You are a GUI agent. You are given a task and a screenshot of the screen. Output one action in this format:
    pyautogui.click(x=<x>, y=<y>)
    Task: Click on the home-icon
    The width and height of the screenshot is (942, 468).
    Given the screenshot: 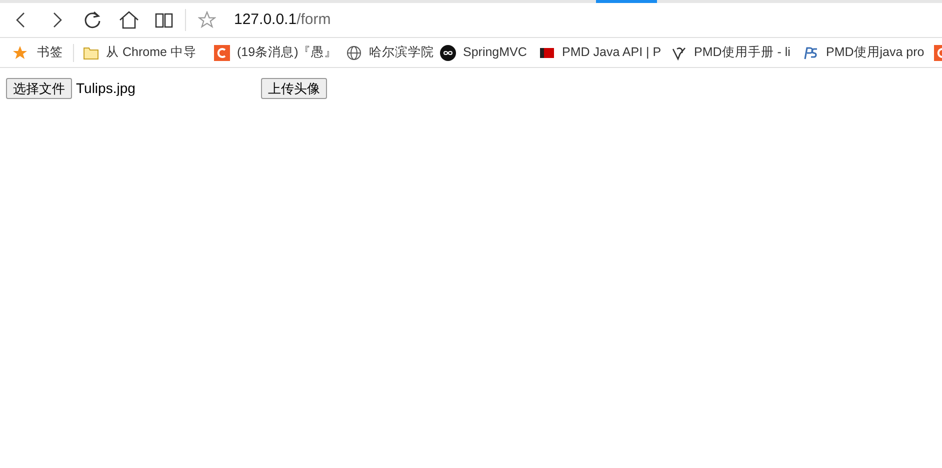 What is the action you would take?
    pyautogui.click(x=129, y=20)
    